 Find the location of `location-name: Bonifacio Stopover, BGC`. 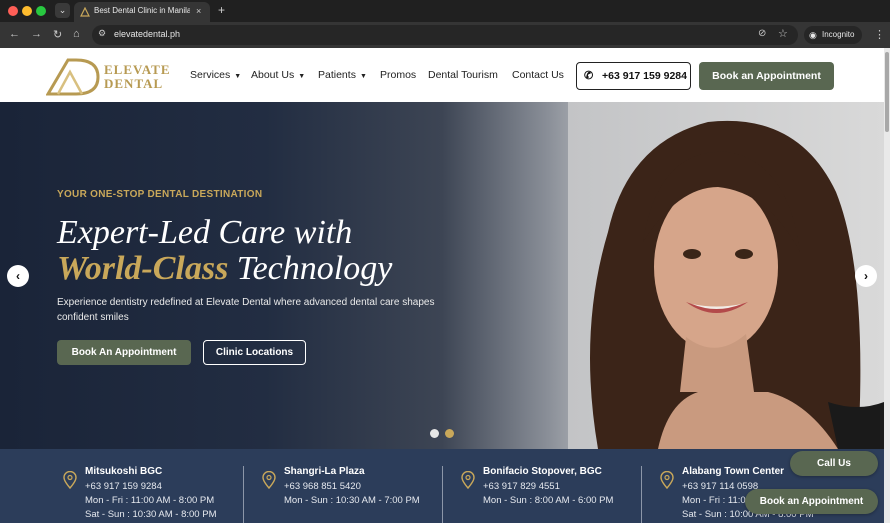

location-name: Bonifacio Stopover, BGC is located at coordinates (542, 471).